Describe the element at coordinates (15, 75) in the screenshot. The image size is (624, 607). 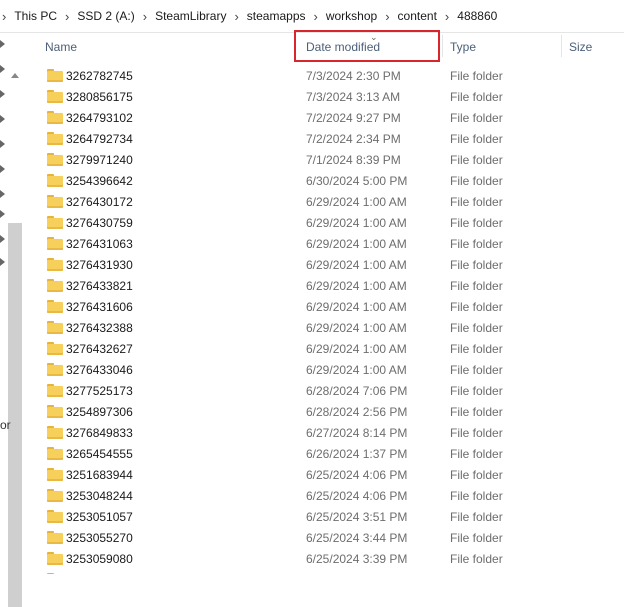
I see `scroll-up-arrow-icon` at that location.